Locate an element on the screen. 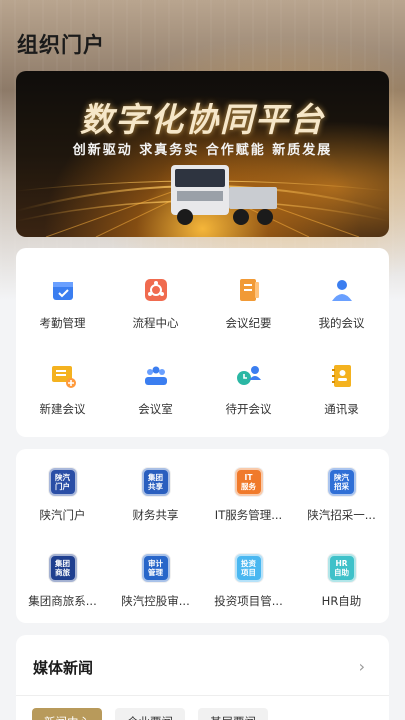 This screenshot has width=405, height=720. office-item-6: 会议室 is located at coordinates (155, 389).